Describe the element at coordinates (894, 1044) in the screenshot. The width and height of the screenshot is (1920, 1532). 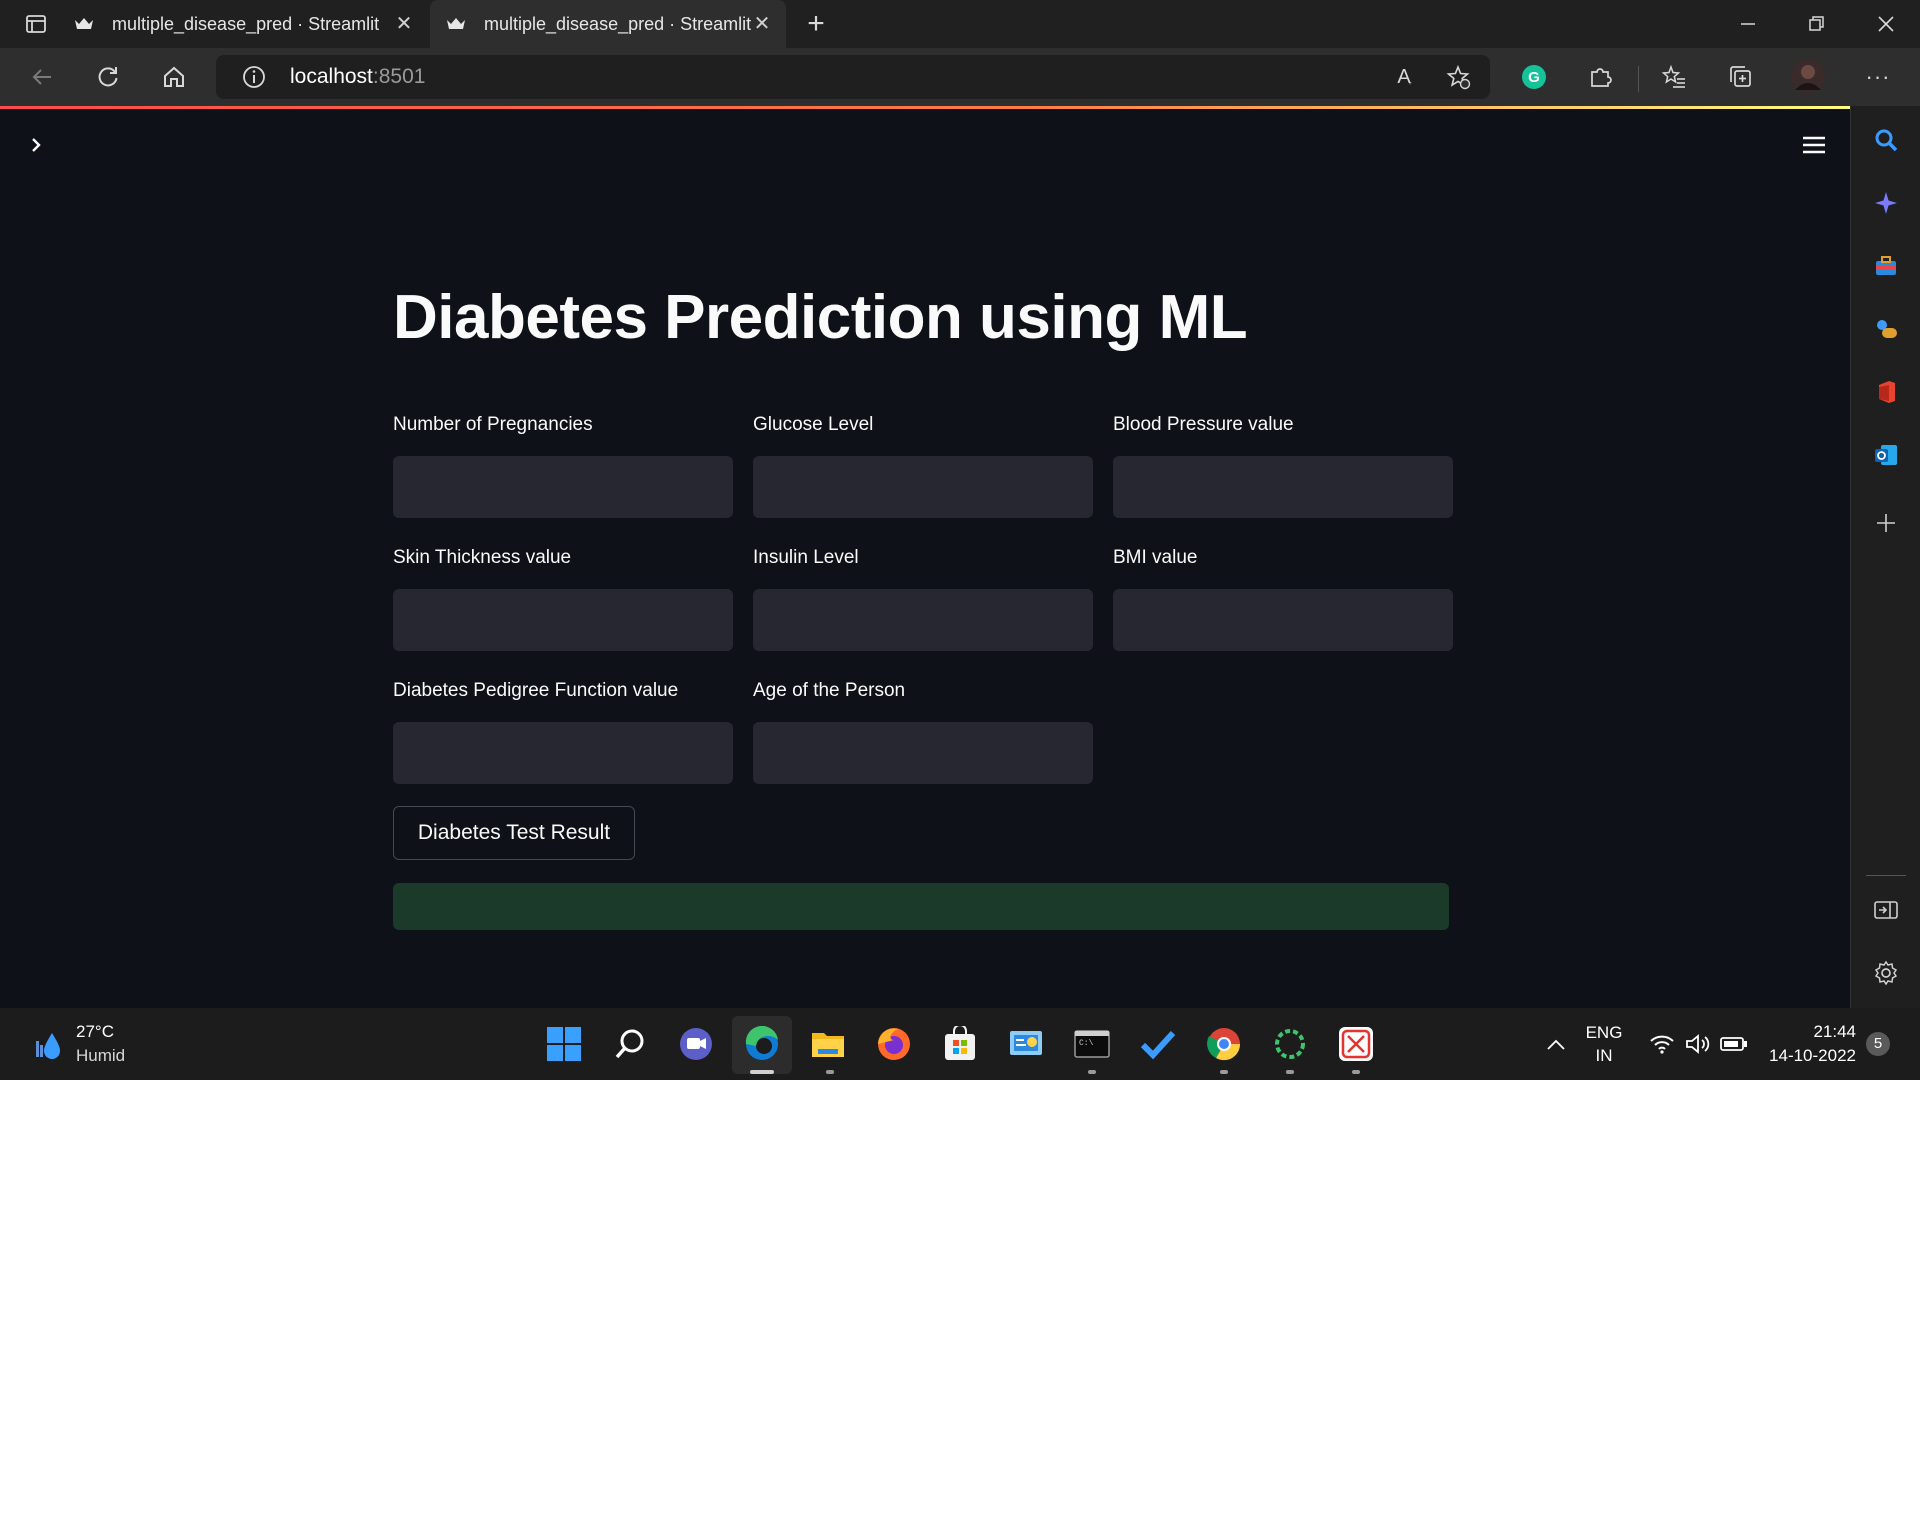
I see `firefox-icon` at that location.